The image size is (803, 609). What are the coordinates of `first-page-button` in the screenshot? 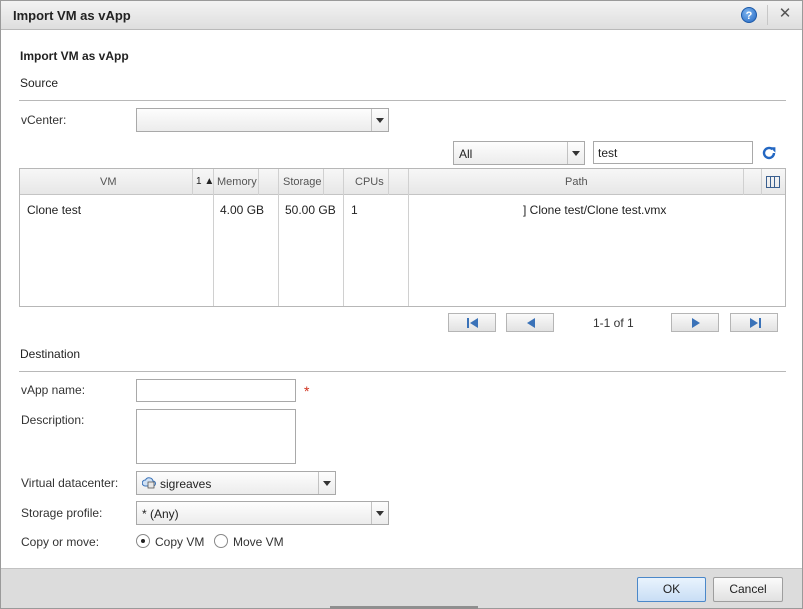 It's located at (472, 322).